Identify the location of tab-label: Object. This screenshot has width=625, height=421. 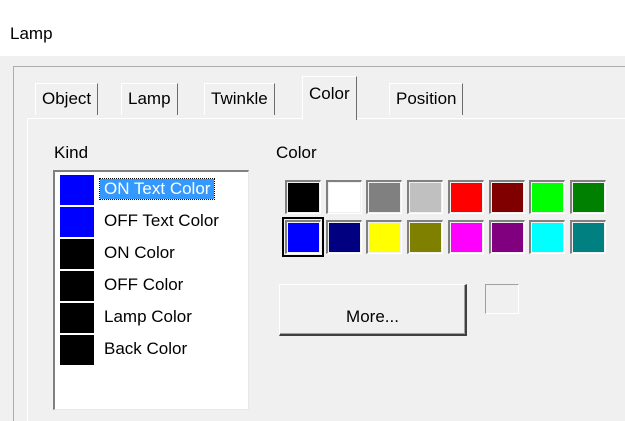
(67, 98).